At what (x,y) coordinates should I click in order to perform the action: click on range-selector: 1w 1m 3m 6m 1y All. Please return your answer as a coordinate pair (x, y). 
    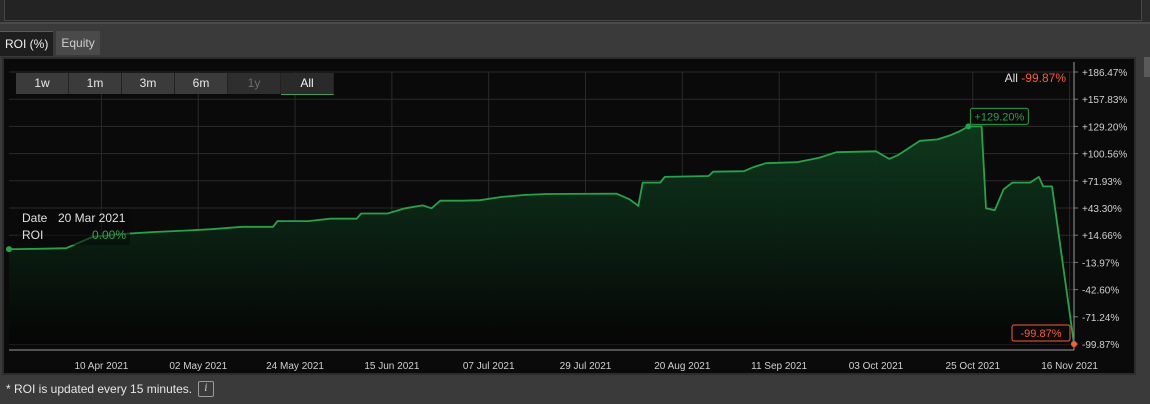
    Looking at the image, I should click on (175, 84).